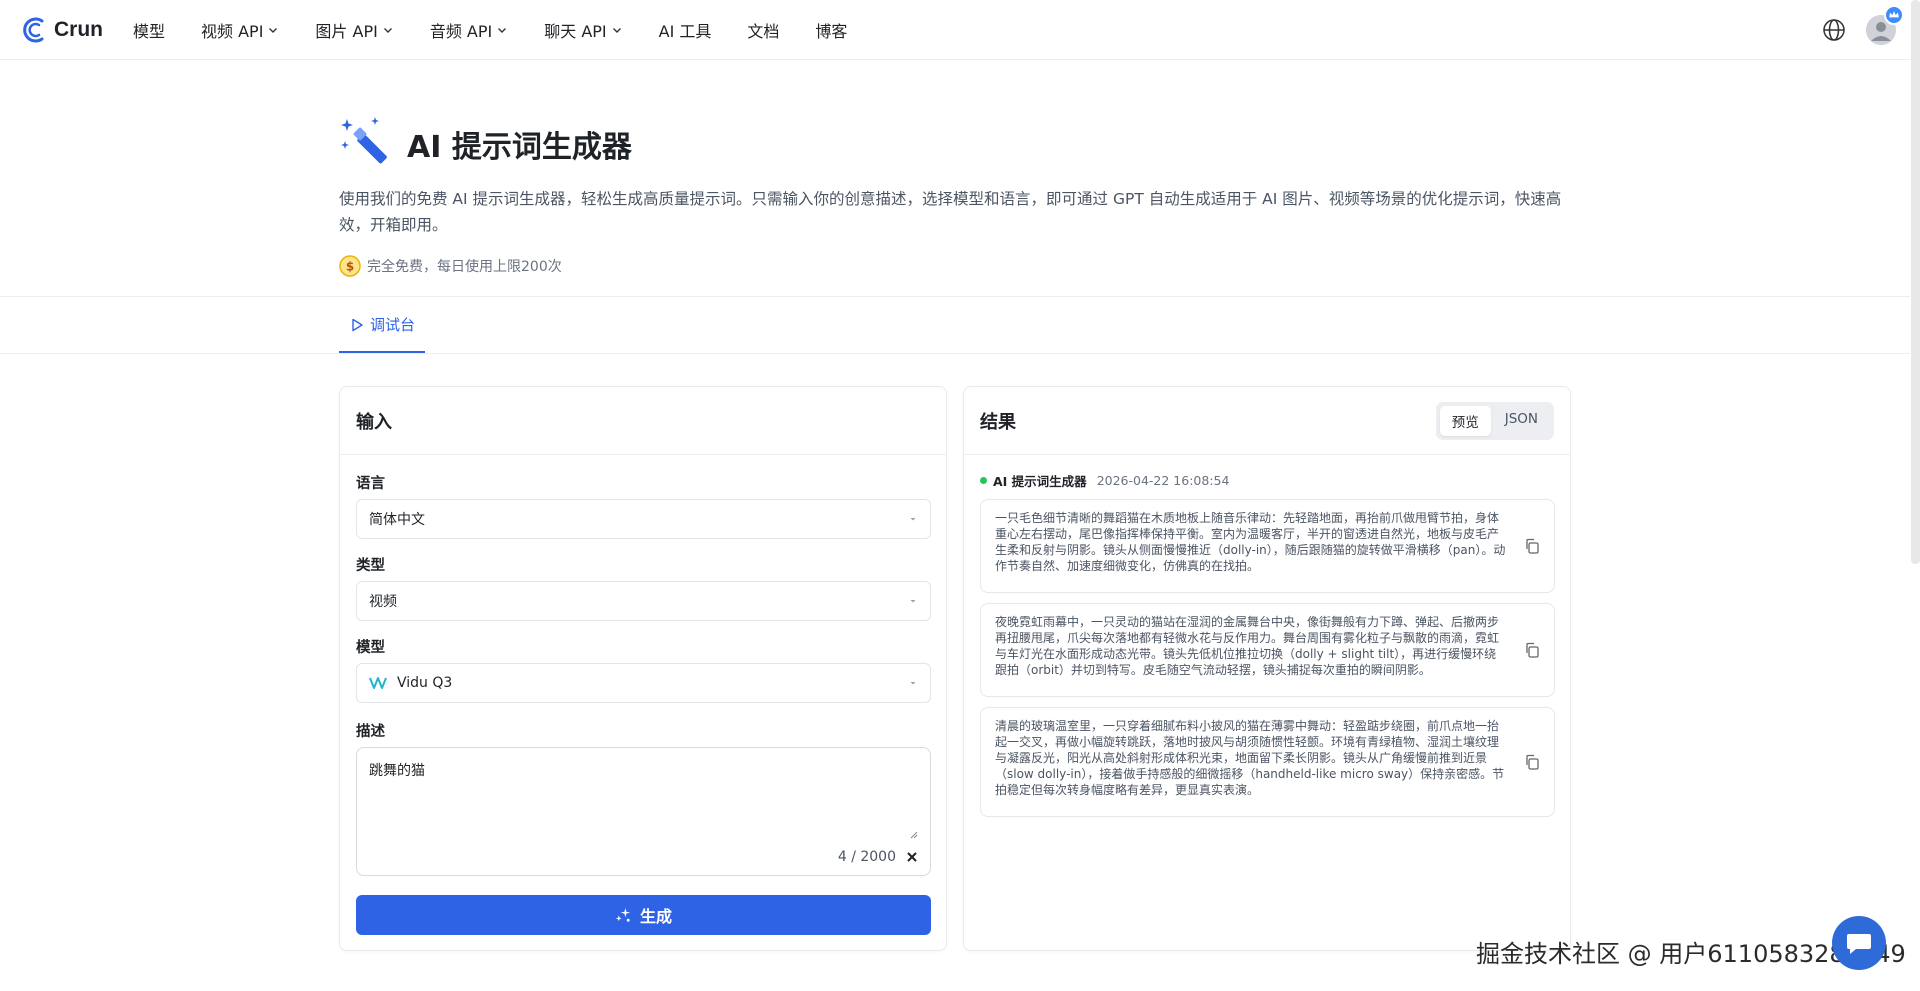  What do you see at coordinates (378, 683) in the screenshot?
I see `vidu-logo-icon` at bounding box center [378, 683].